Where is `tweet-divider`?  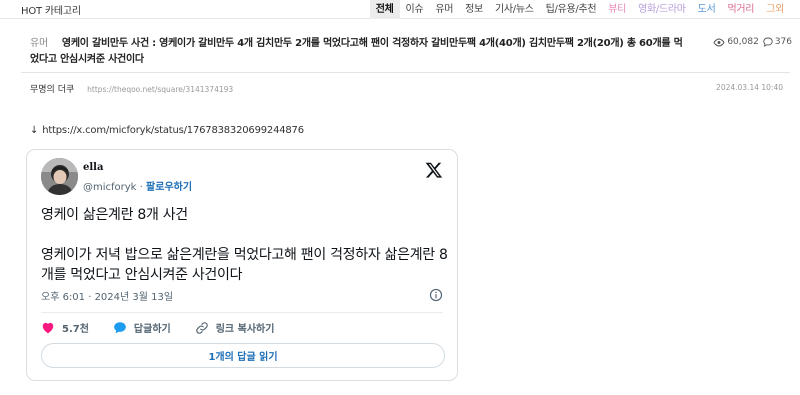 tweet-divider is located at coordinates (242, 312).